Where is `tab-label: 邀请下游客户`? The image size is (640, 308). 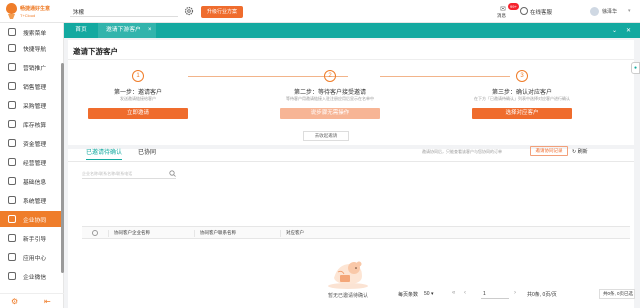
tab-label: 邀请下游客户 is located at coordinates (123, 30).